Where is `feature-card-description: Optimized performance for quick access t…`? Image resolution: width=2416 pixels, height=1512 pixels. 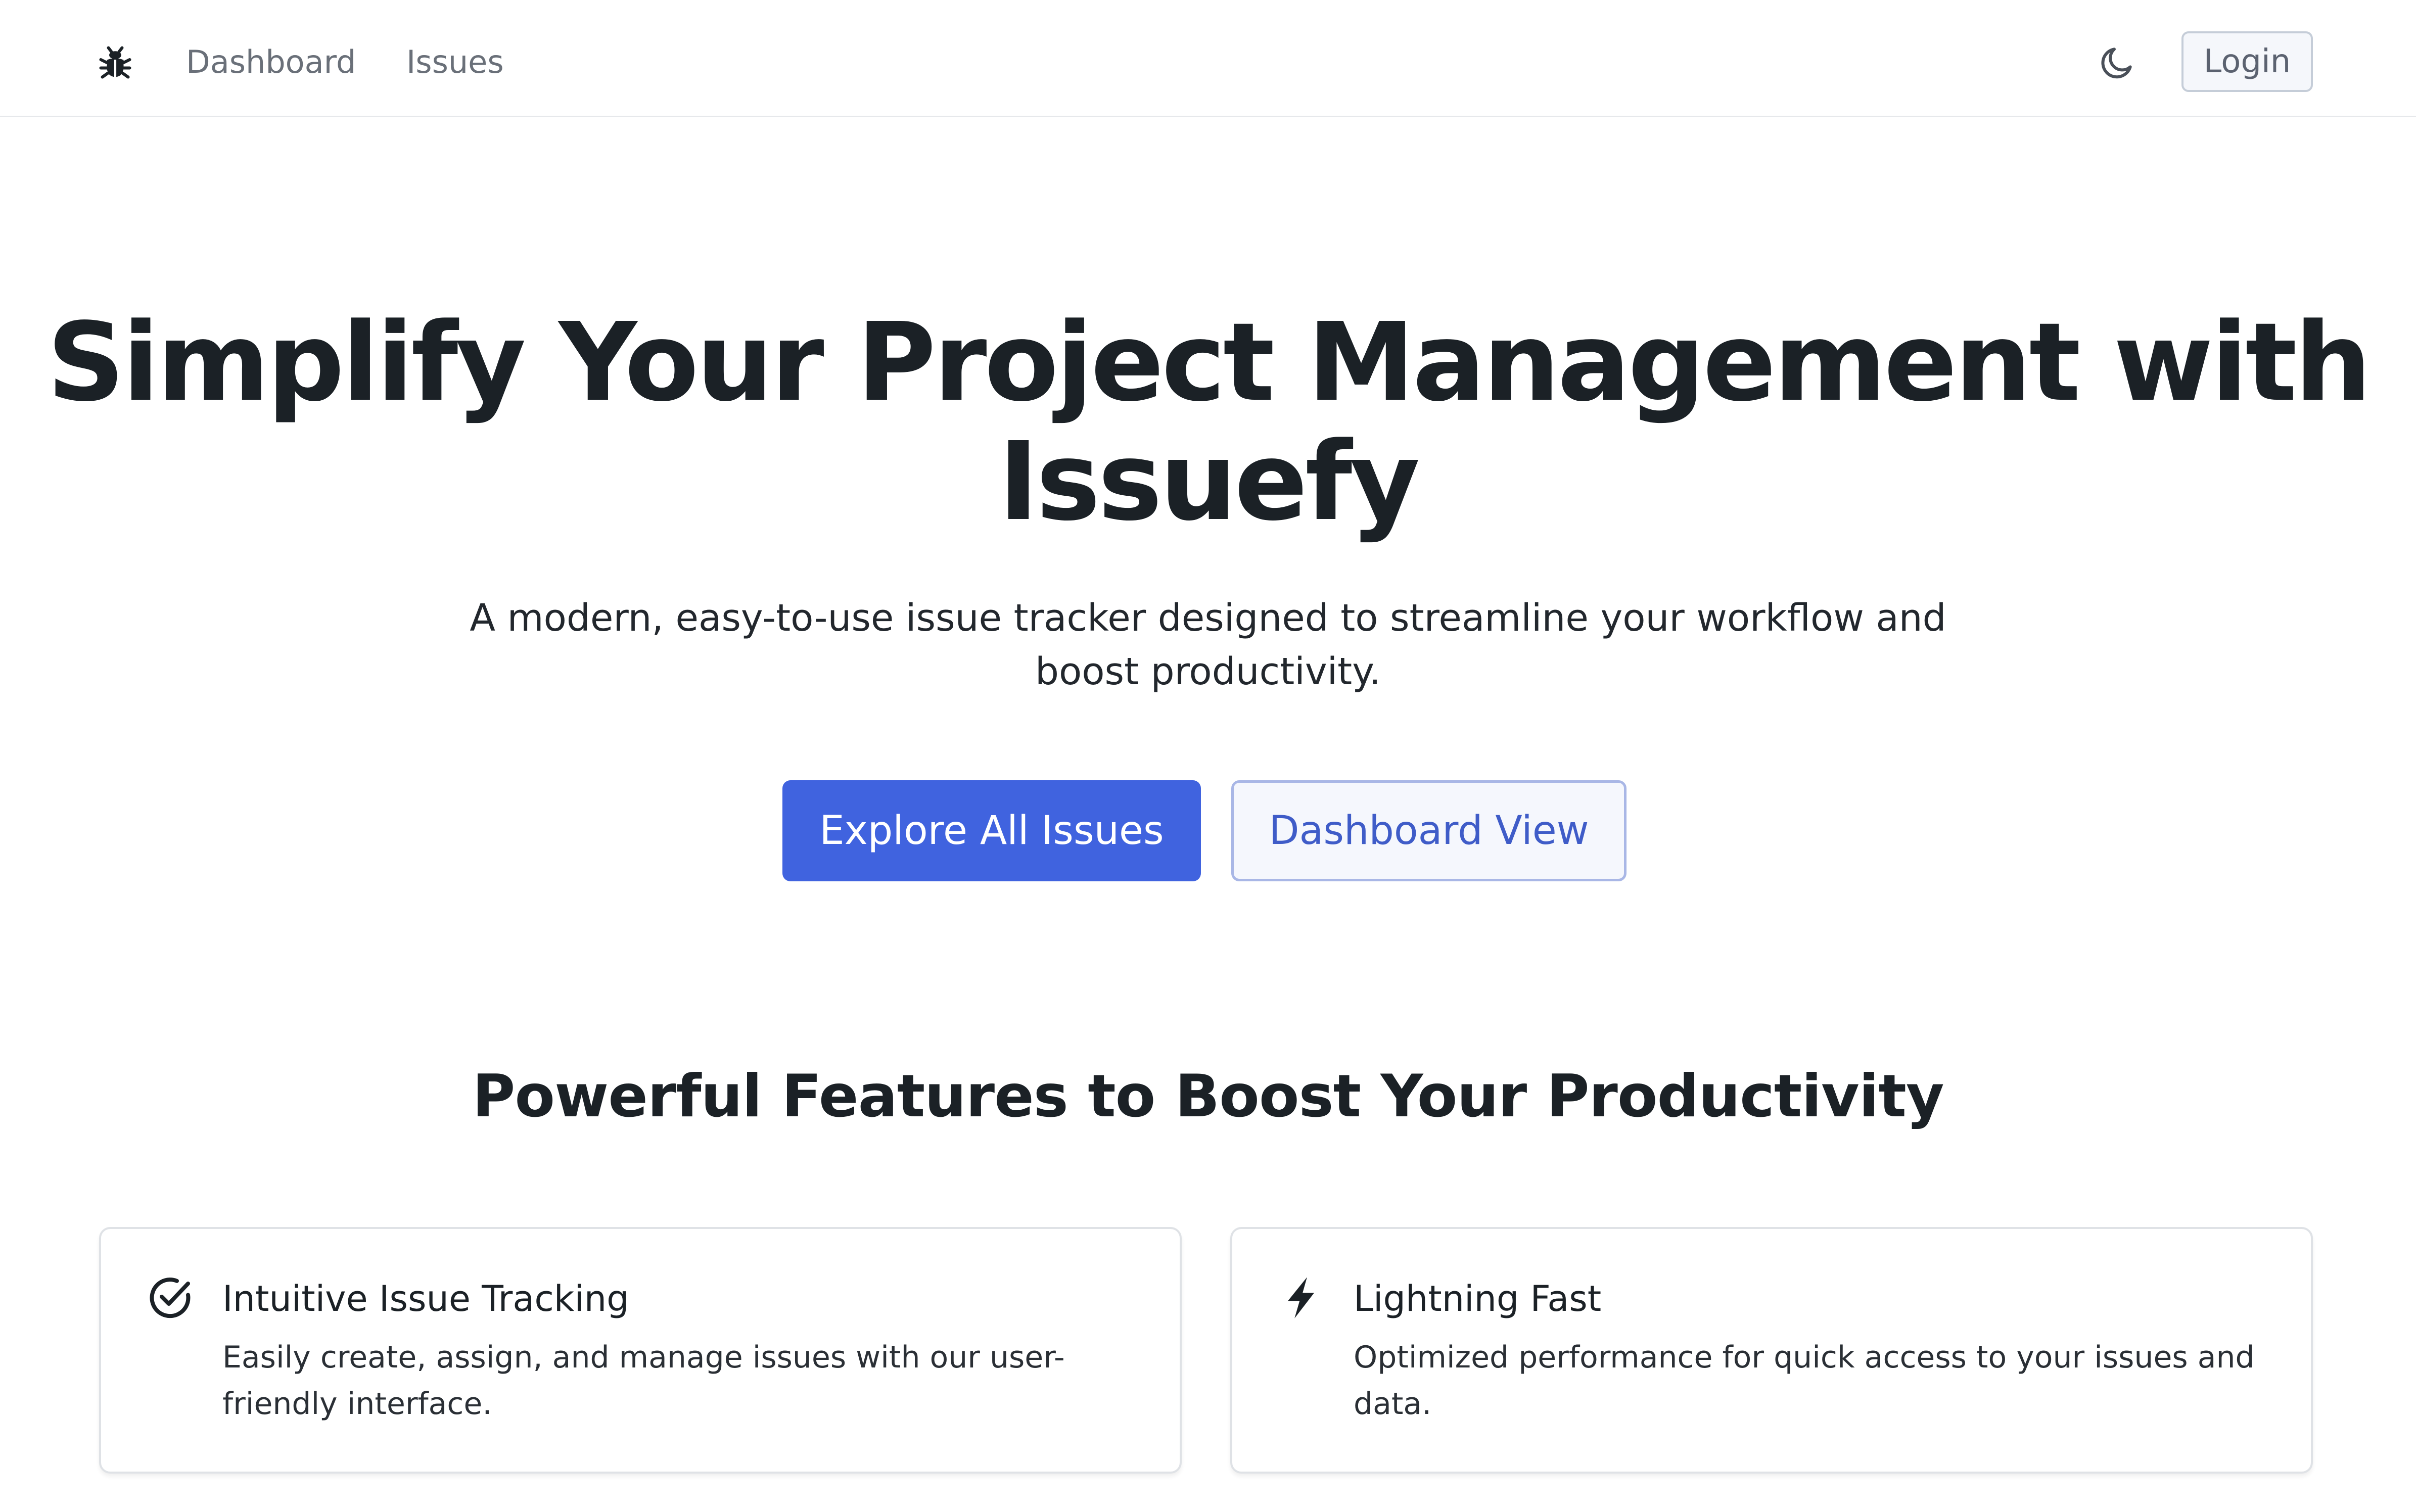 feature-card-description: Optimized performance for quick access t… is located at coordinates (1804, 1381).